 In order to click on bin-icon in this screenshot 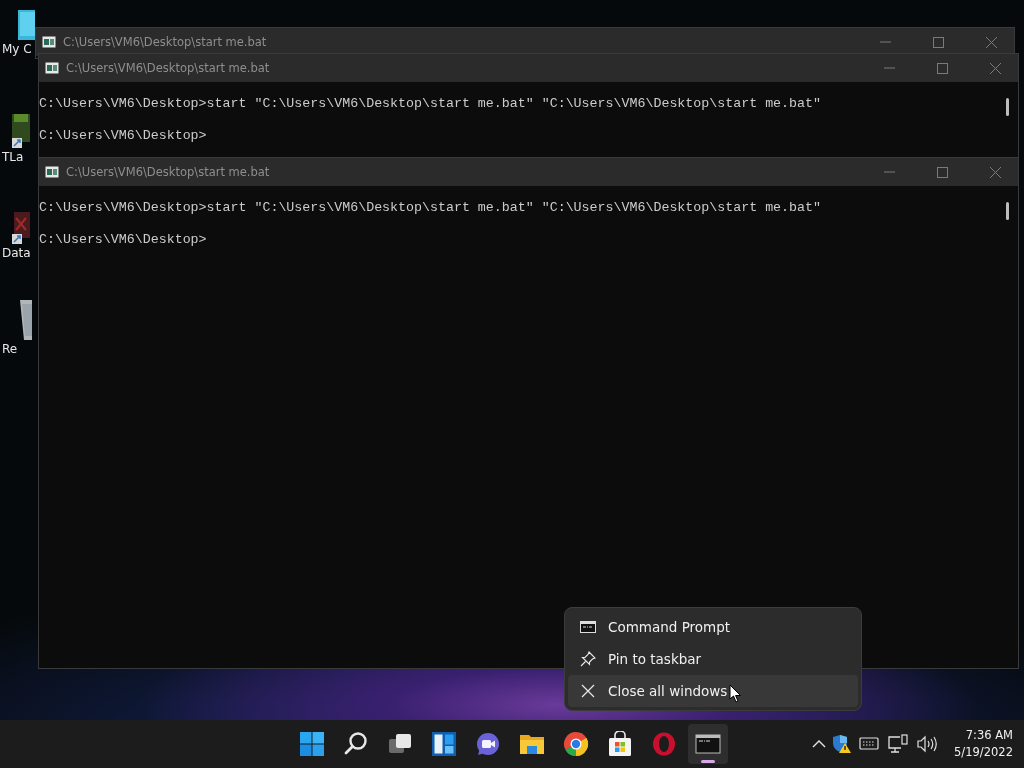, I will do `click(26, 320)`.